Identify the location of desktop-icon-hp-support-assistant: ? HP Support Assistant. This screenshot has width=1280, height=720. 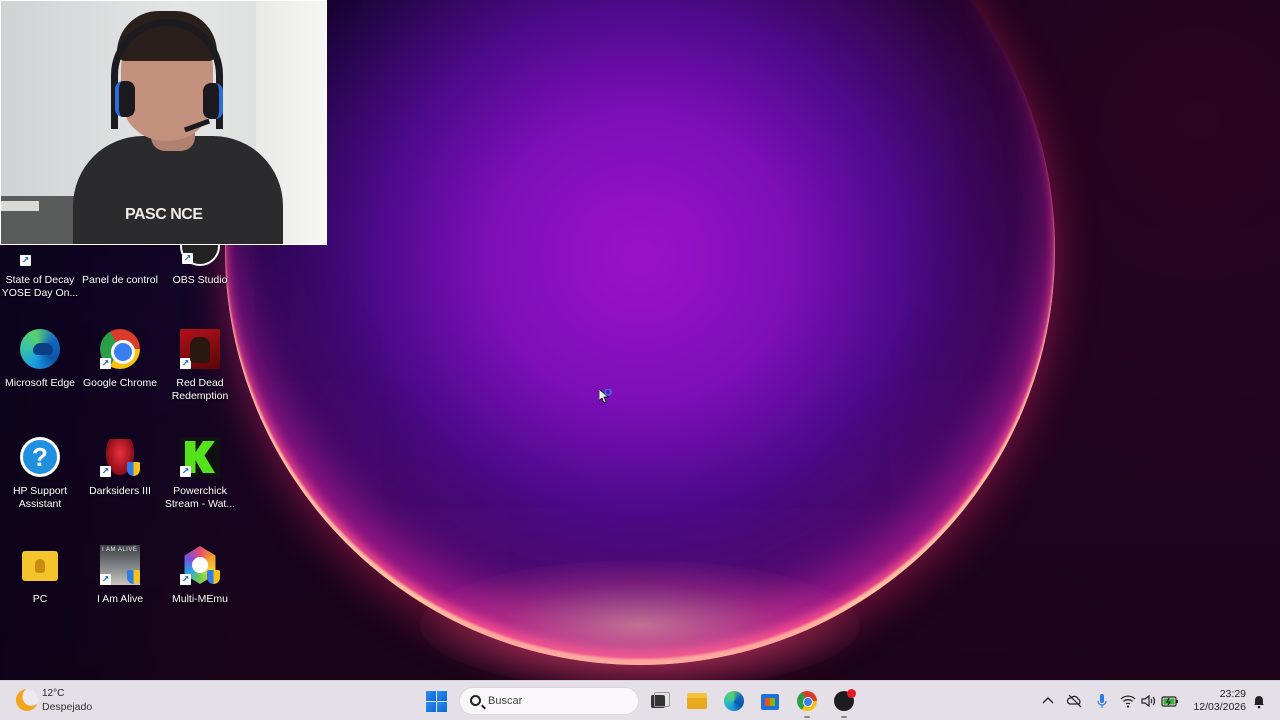
(40, 474).